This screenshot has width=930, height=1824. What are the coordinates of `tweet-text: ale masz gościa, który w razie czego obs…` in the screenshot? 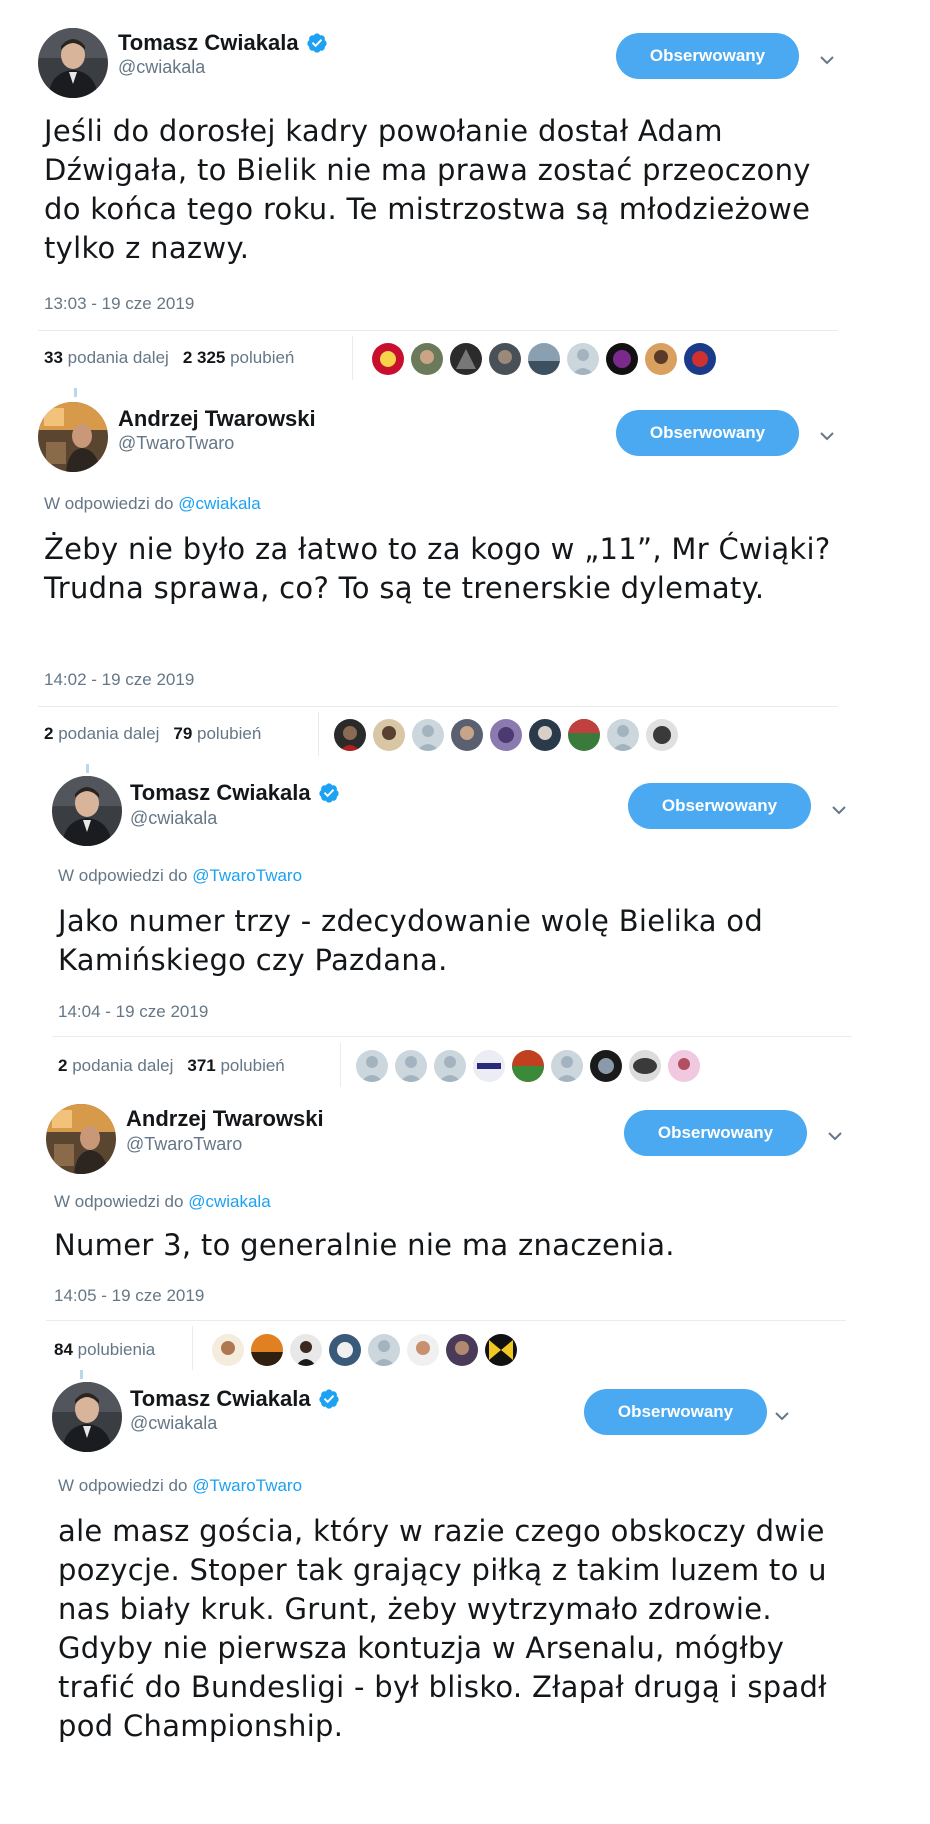 It's located at (442, 1628).